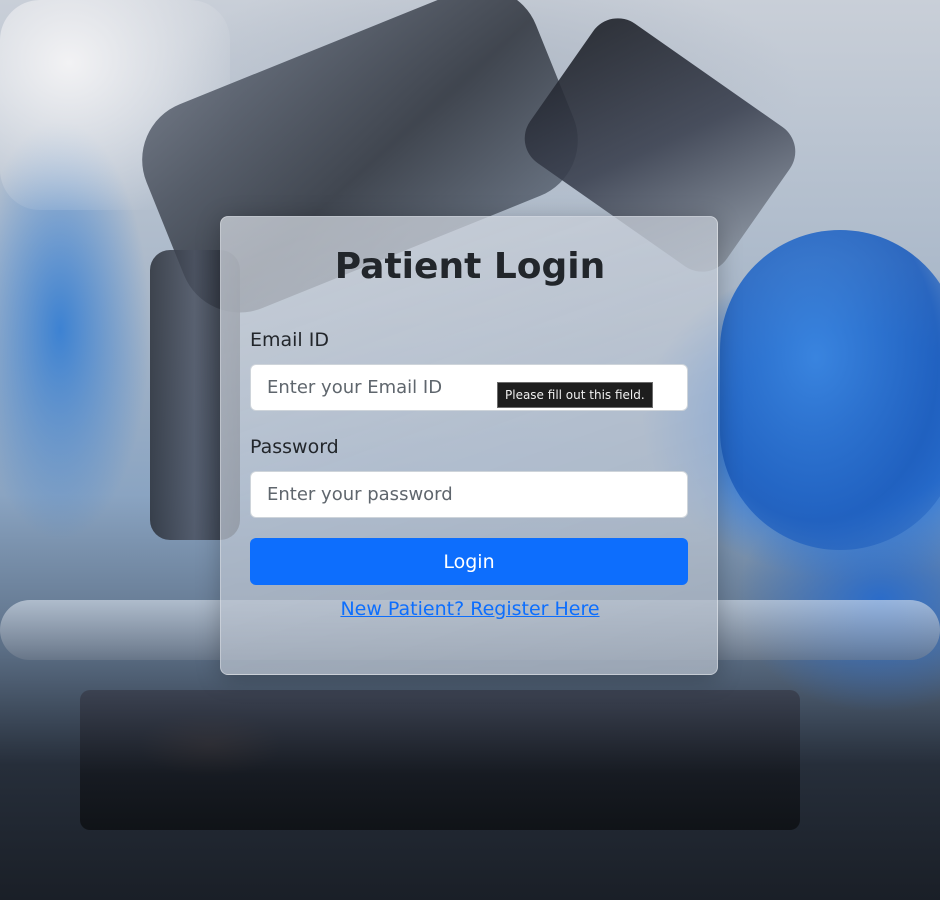 Image resolution: width=940 pixels, height=900 pixels. I want to click on login-button: Login, so click(469, 561).